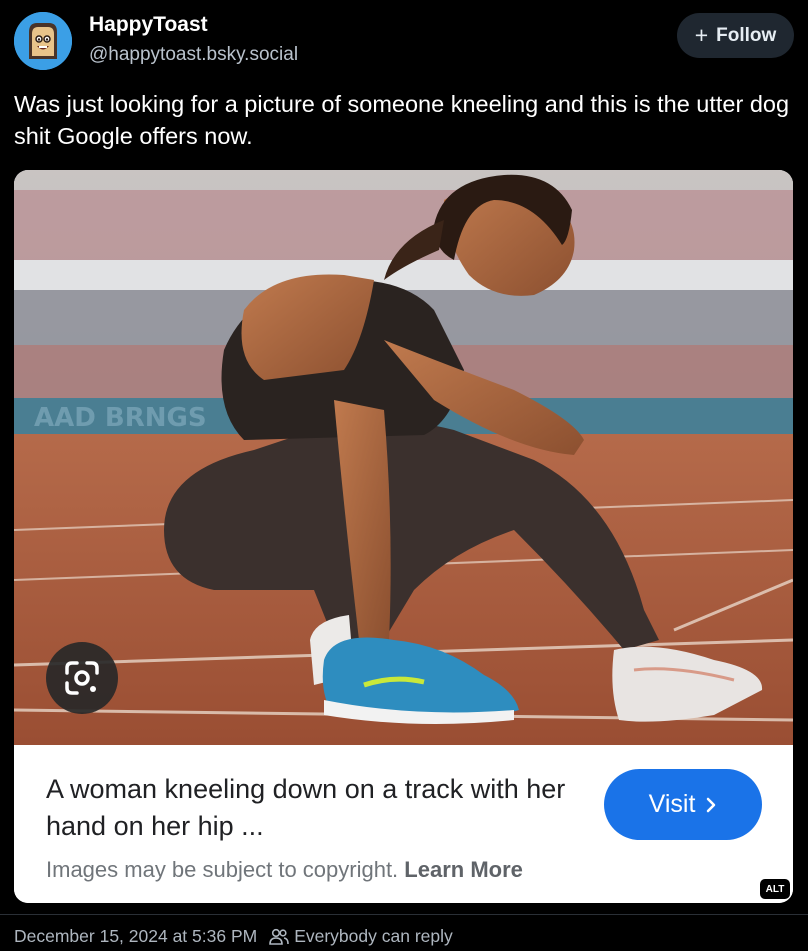  What do you see at coordinates (279, 936) in the screenshot?
I see `people-icon` at bounding box center [279, 936].